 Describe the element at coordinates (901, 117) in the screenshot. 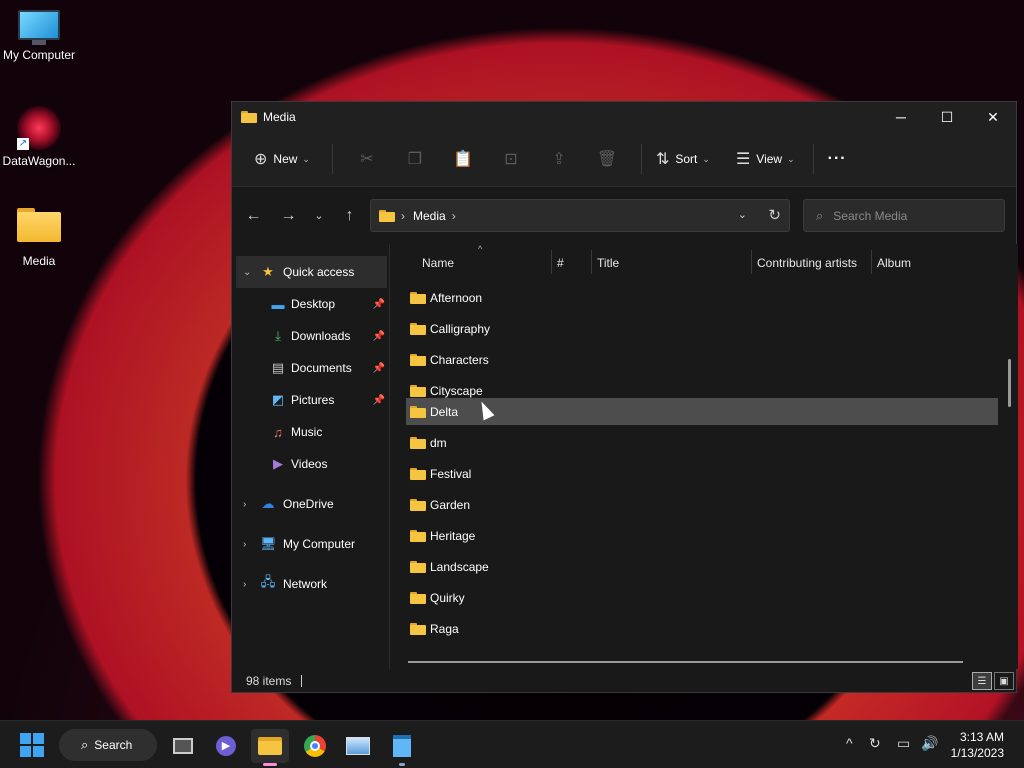

I see `minimize-button: ─` at that location.